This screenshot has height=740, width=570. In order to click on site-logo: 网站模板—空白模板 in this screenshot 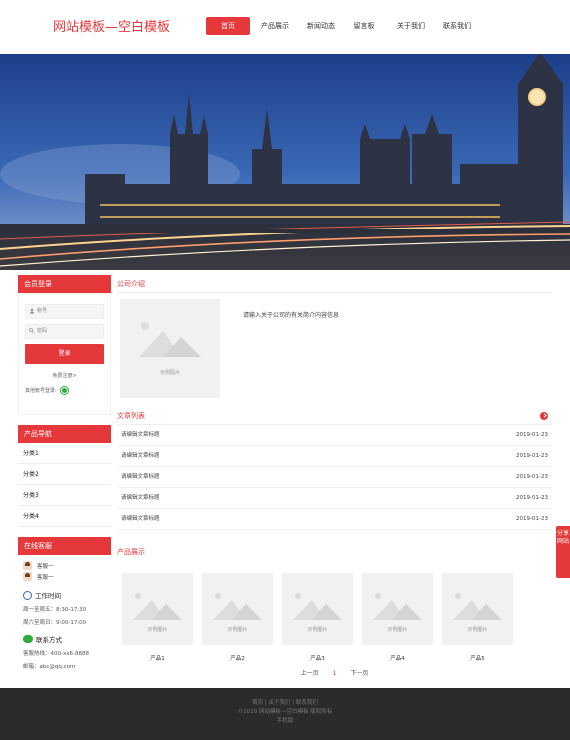, I will do `click(111, 25)`.